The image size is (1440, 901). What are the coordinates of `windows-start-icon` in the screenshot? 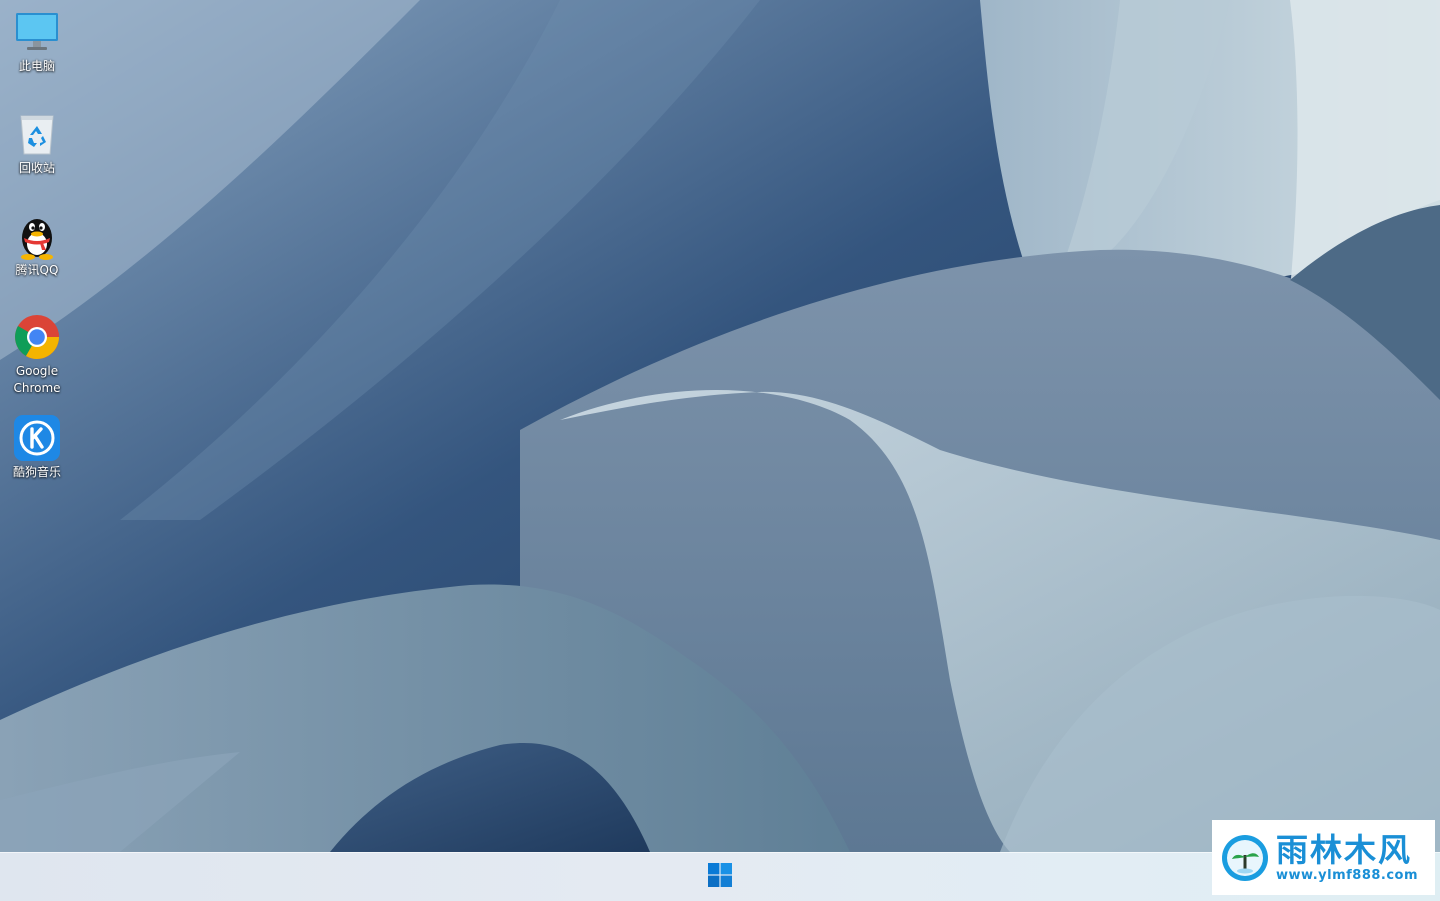 It's located at (720, 877).